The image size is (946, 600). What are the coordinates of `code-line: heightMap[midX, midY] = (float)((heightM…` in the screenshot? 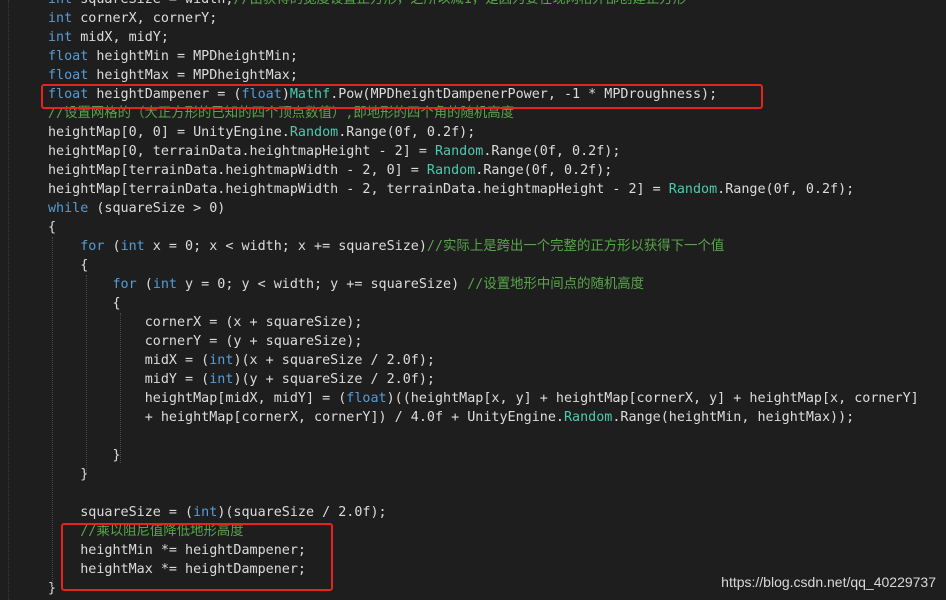 It's located at (483, 398).